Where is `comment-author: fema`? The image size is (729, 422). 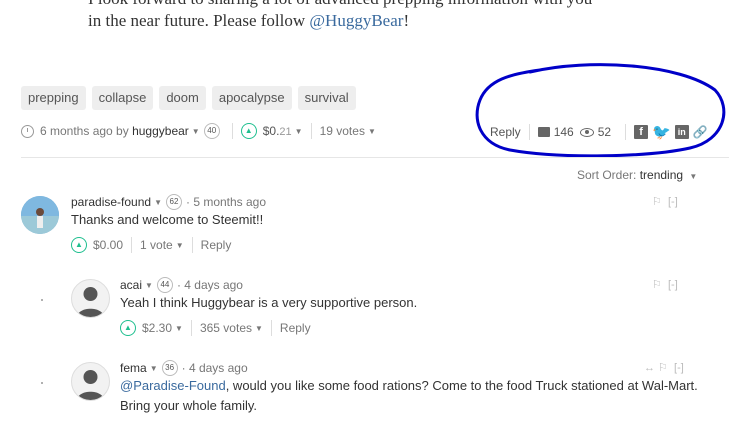
comment-author: fema is located at coordinates (133, 368).